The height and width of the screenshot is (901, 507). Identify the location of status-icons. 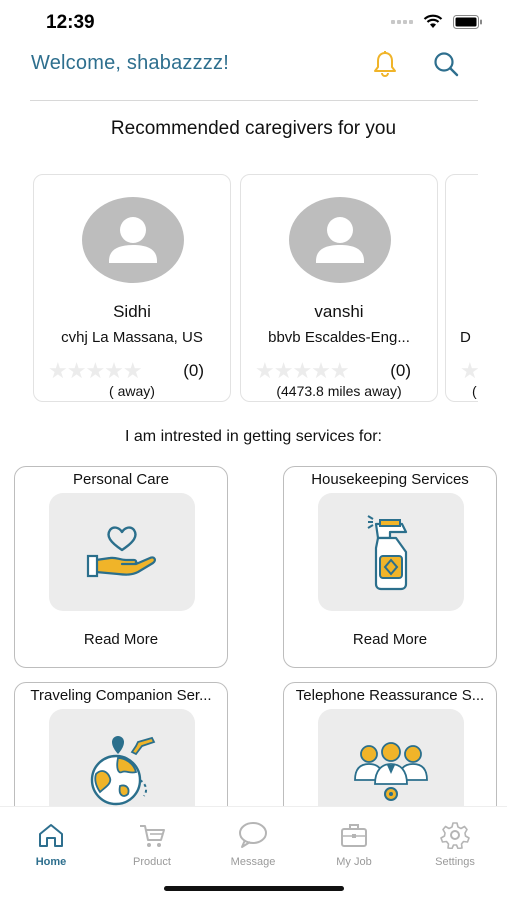
(437, 21).